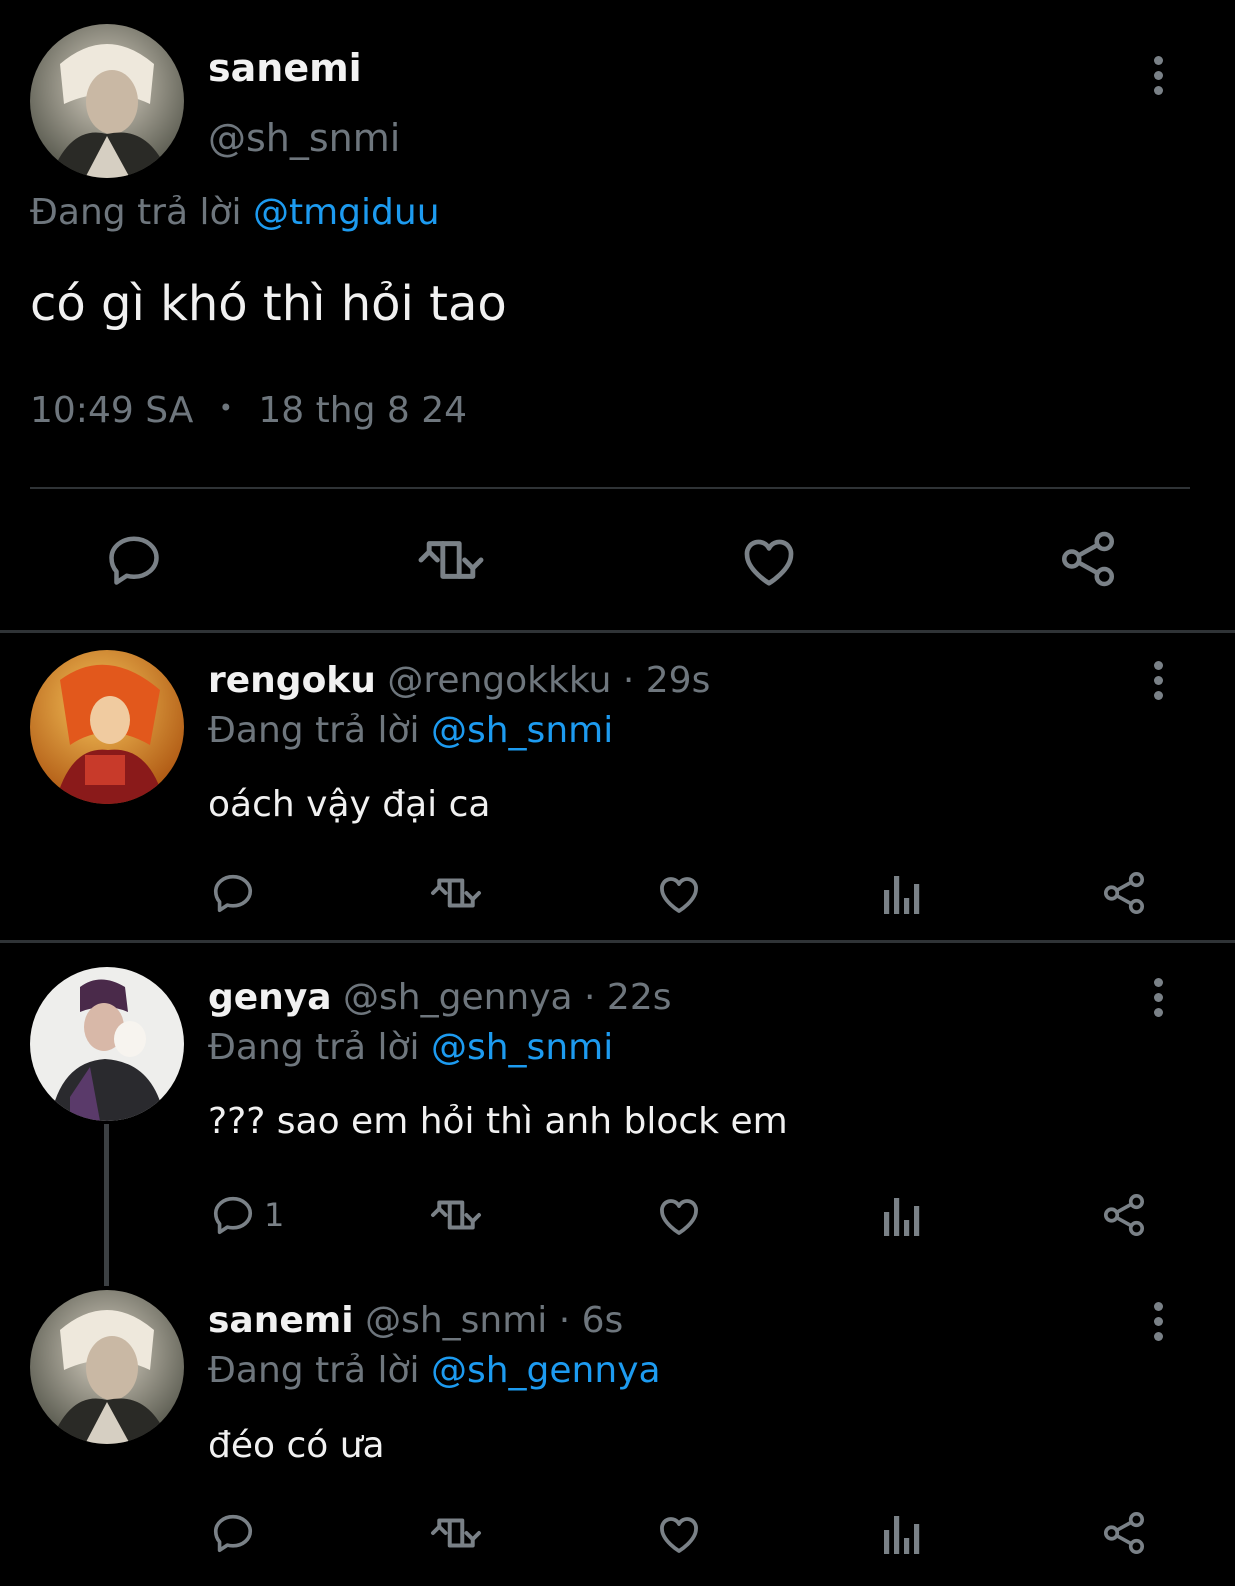 Image resolution: width=1235 pixels, height=1586 pixels. I want to click on separator-line, so click(610, 488).